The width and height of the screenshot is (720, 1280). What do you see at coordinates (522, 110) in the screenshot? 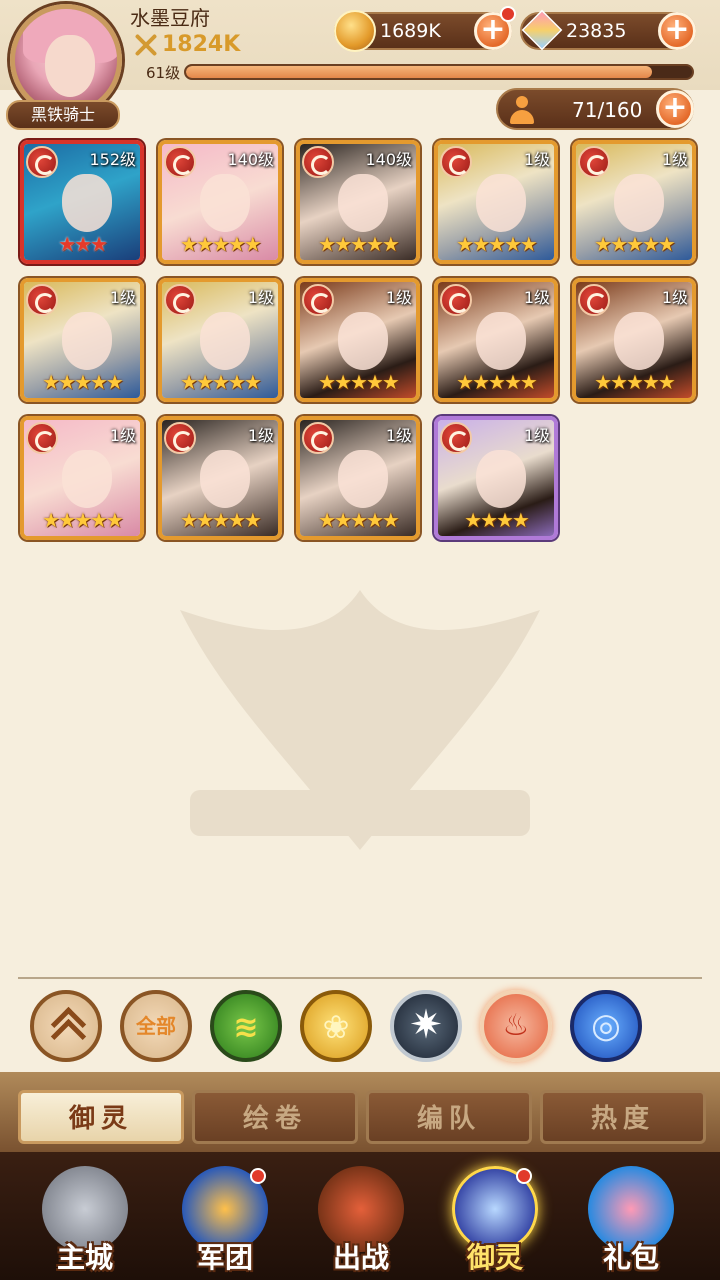
I see `person-icon` at bounding box center [522, 110].